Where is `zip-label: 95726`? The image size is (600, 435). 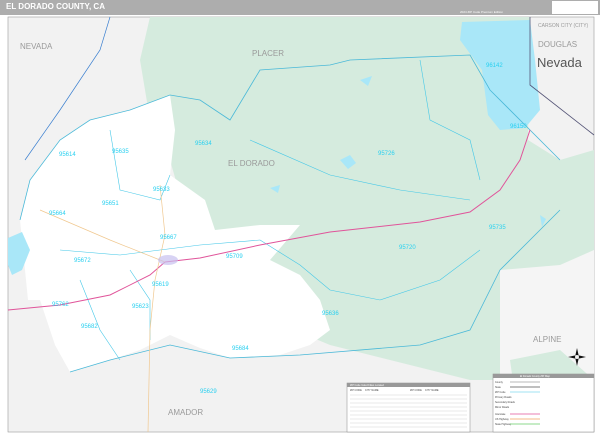
zip-label: 95726 is located at coordinates (386, 154).